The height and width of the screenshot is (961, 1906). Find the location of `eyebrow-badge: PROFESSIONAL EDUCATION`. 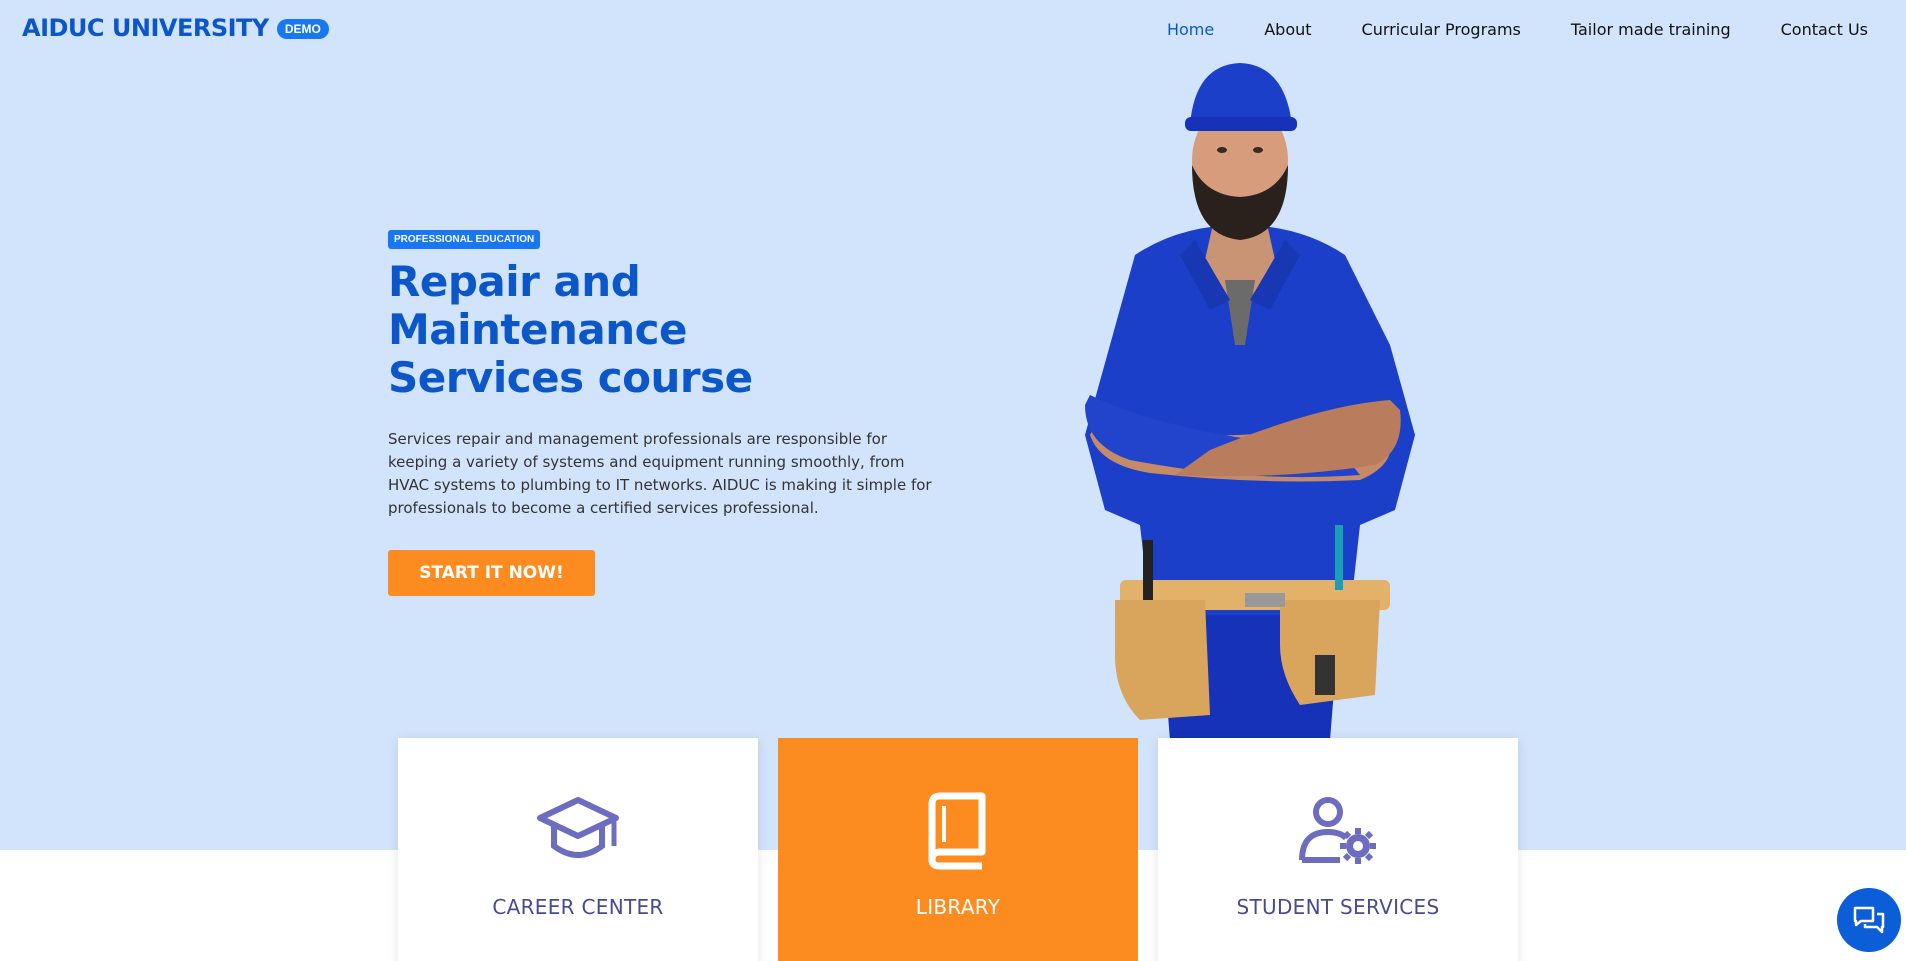

eyebrow-badge: PROFESSIONAL EDUCATION is located at coordinates (464, 239).